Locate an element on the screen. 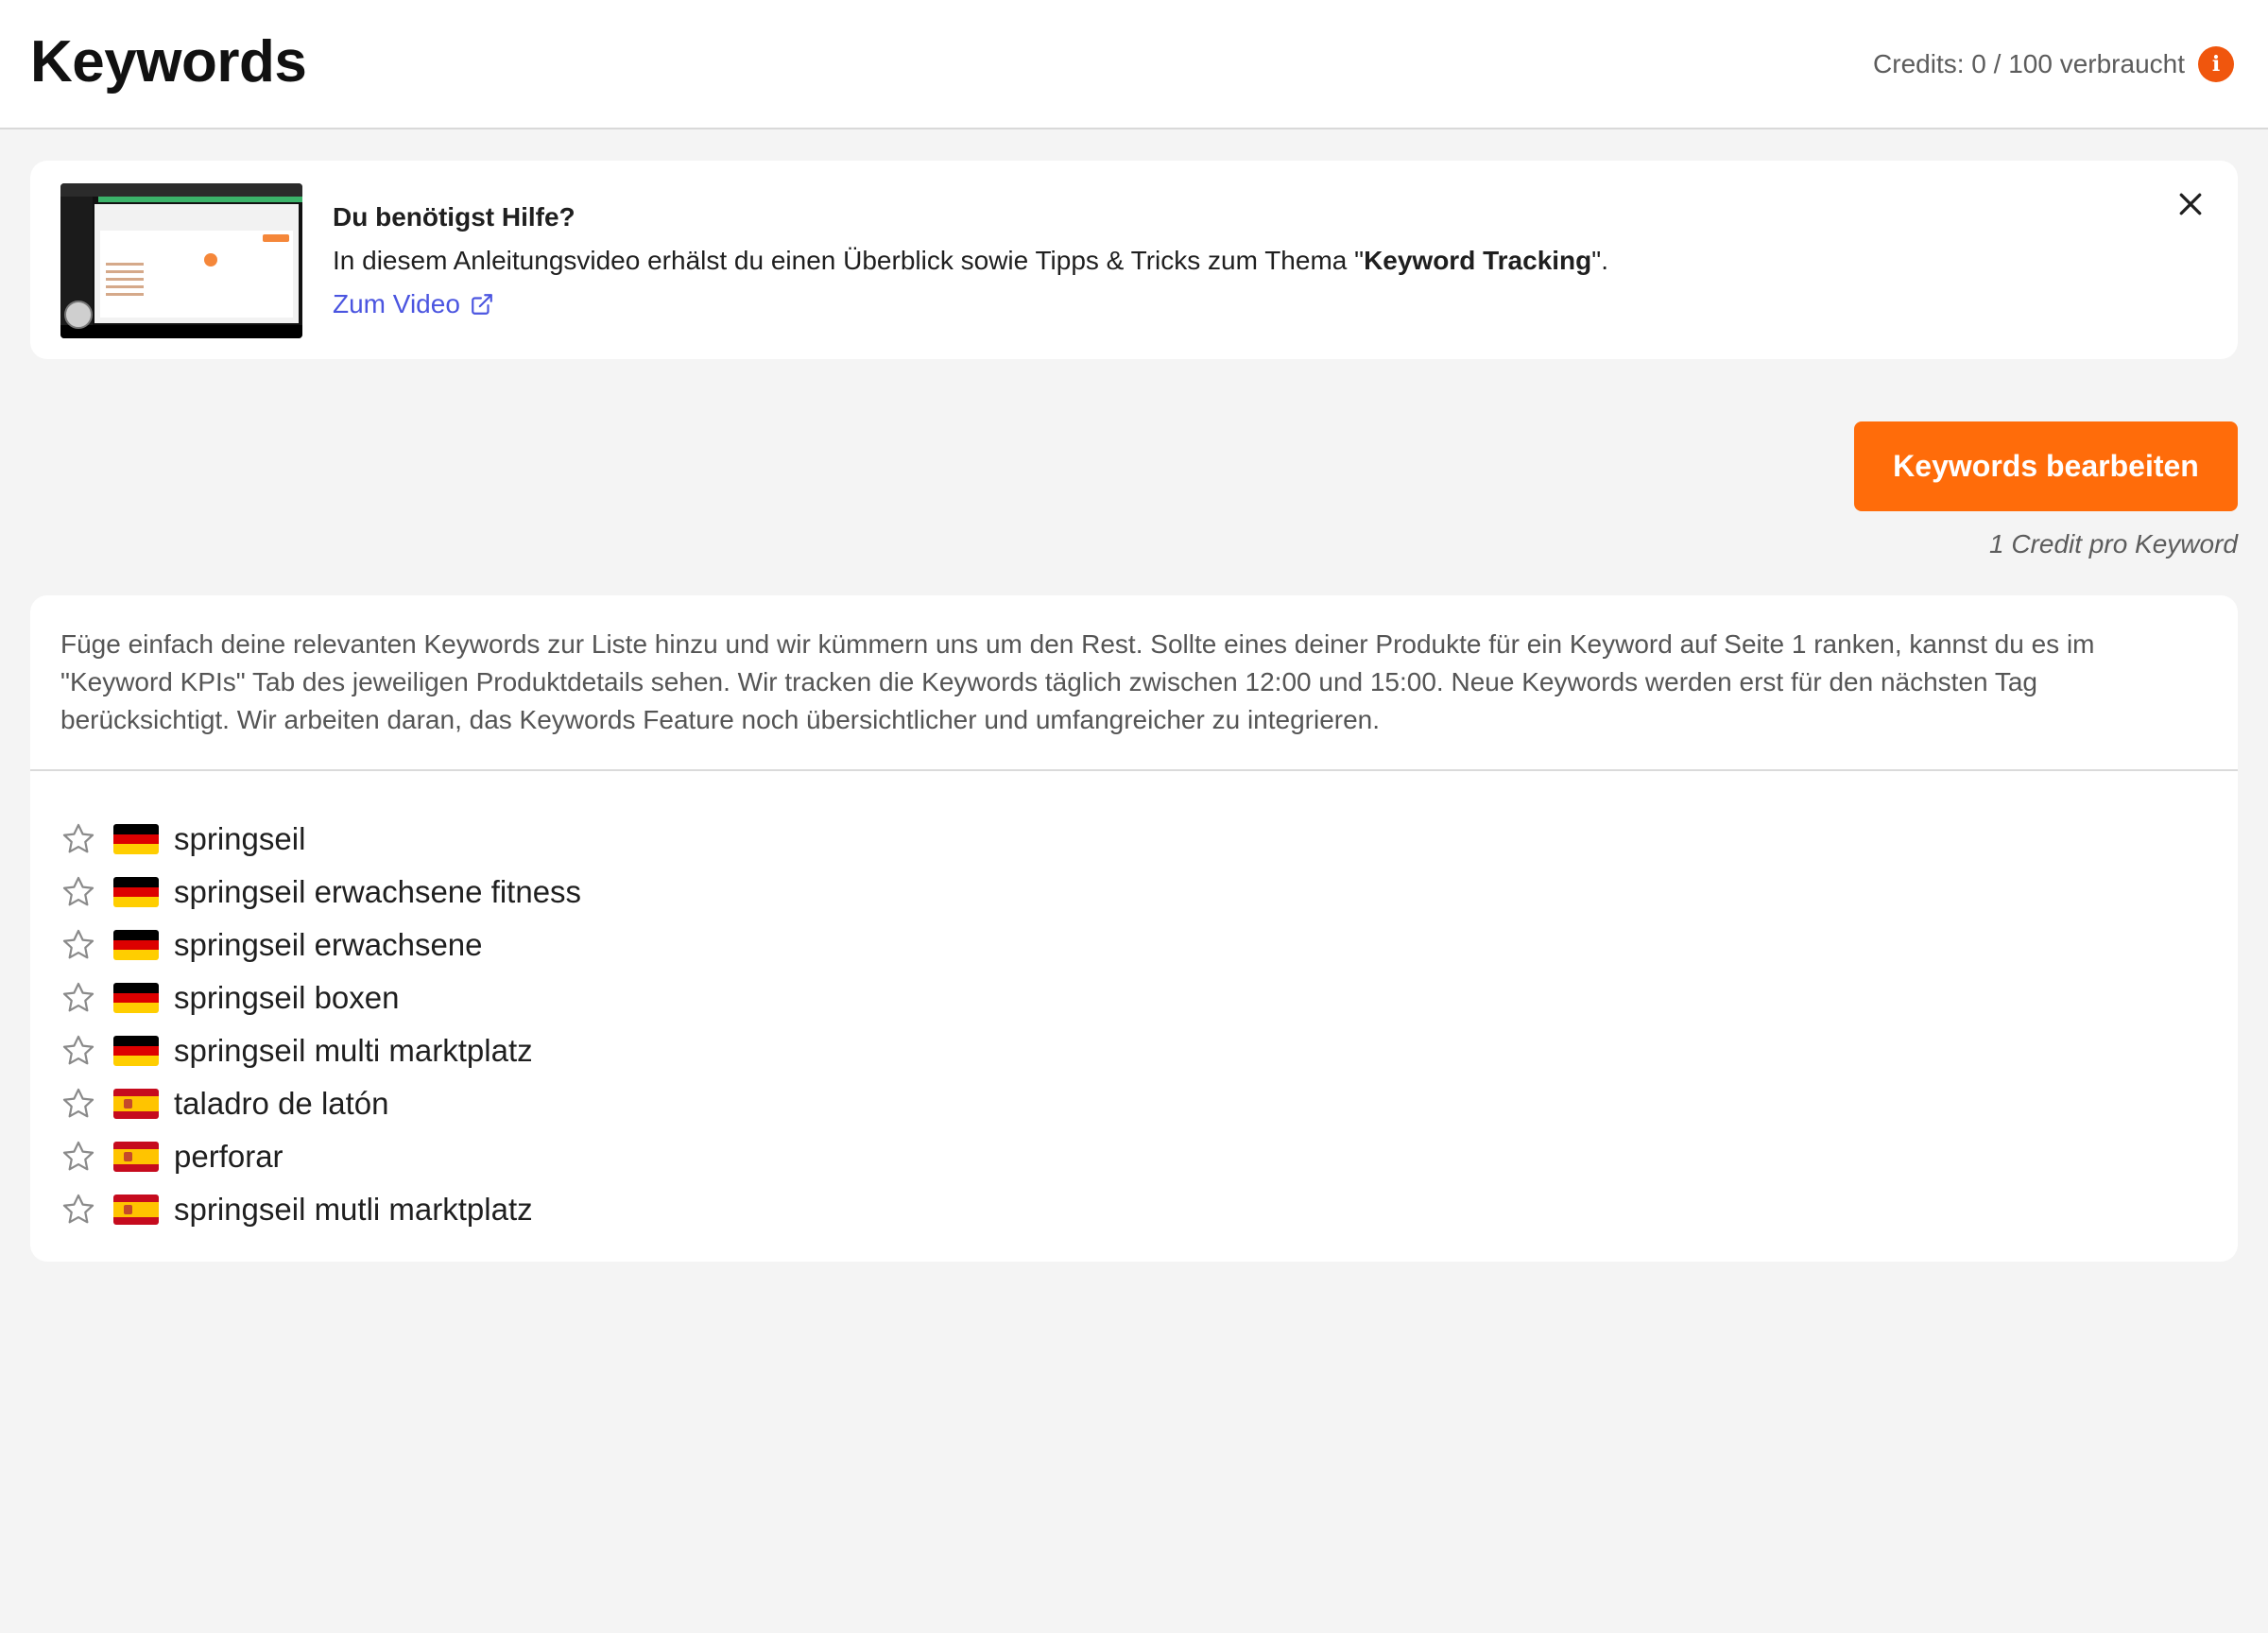 The width and height of the screenshot is (2268, 1633). keyword-item: springseil is located at coordinates (320, 839).